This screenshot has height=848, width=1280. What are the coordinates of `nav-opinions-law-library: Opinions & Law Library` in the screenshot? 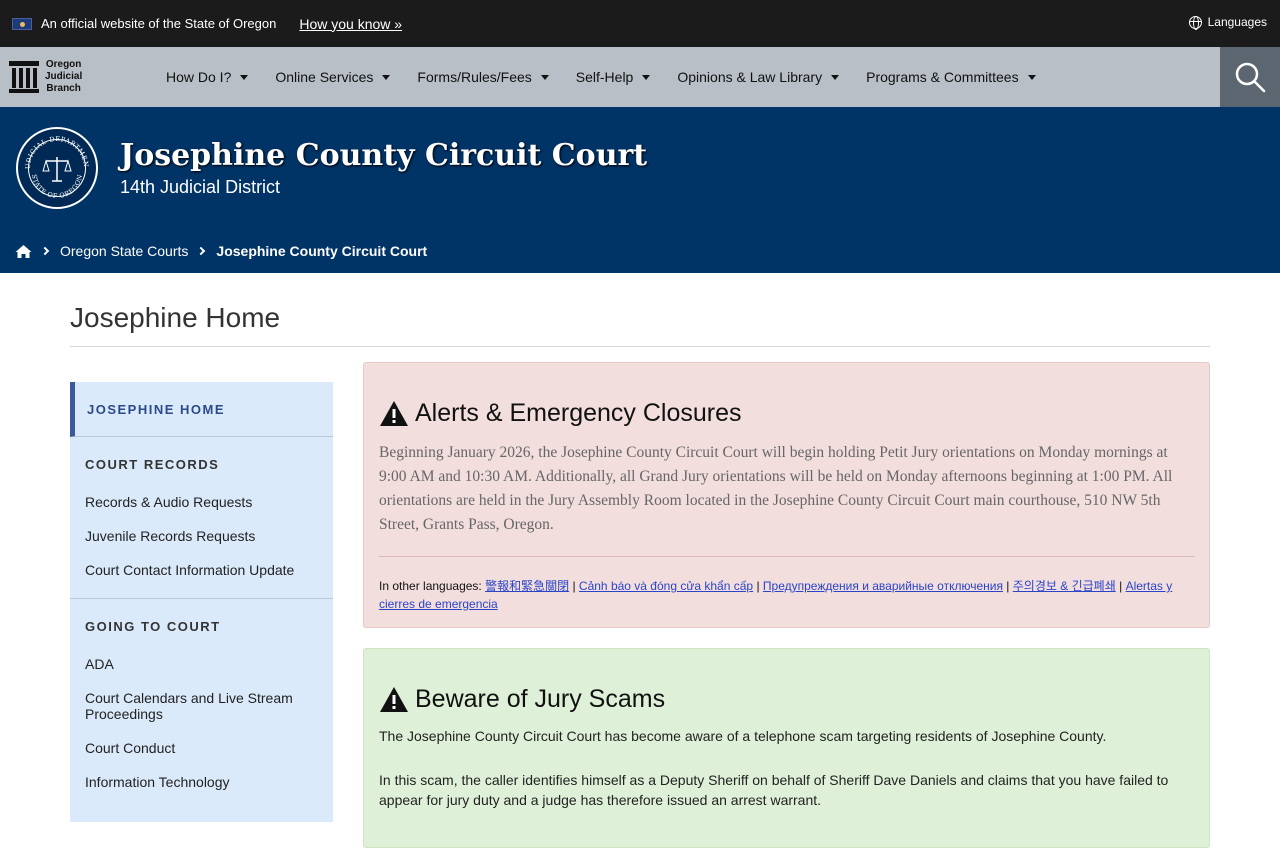 It's located at (758, 77).